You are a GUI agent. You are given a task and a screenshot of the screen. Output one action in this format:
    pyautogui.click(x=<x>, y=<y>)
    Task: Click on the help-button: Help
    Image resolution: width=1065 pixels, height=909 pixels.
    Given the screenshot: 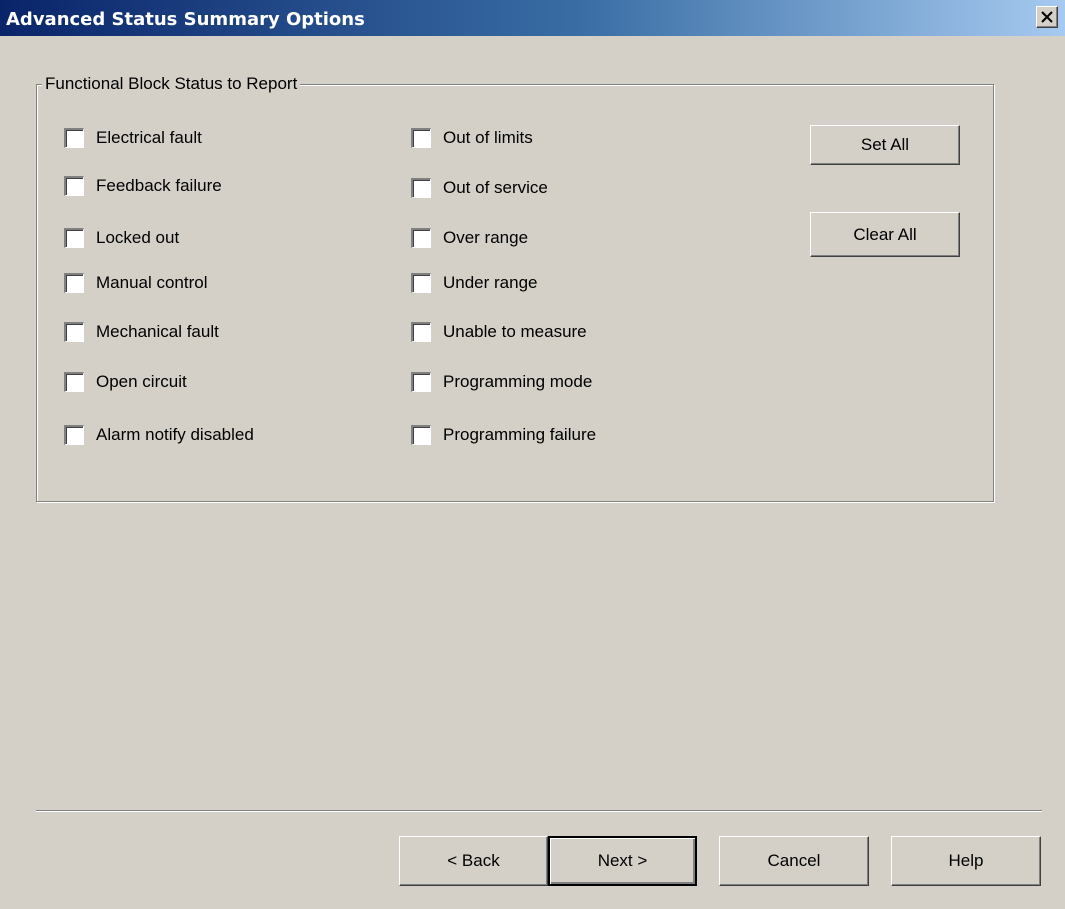 What is the action you would take?
    pyautogui.click(x=966, y=861)
    